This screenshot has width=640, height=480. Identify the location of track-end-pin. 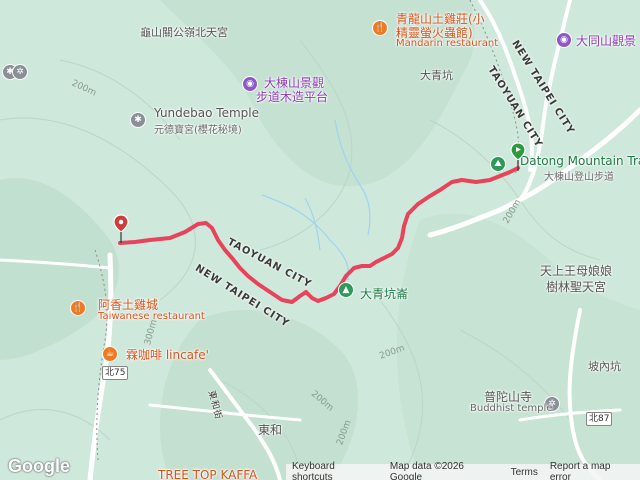
(121, 229).